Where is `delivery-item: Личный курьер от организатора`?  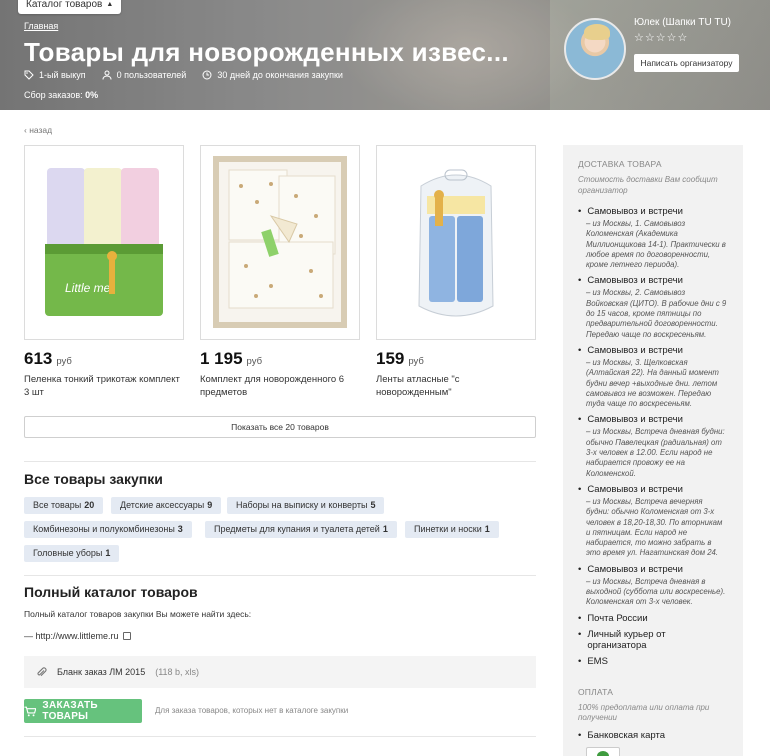 delivery-item: Личный курьер от организатора is located at coordinates (652, 640).